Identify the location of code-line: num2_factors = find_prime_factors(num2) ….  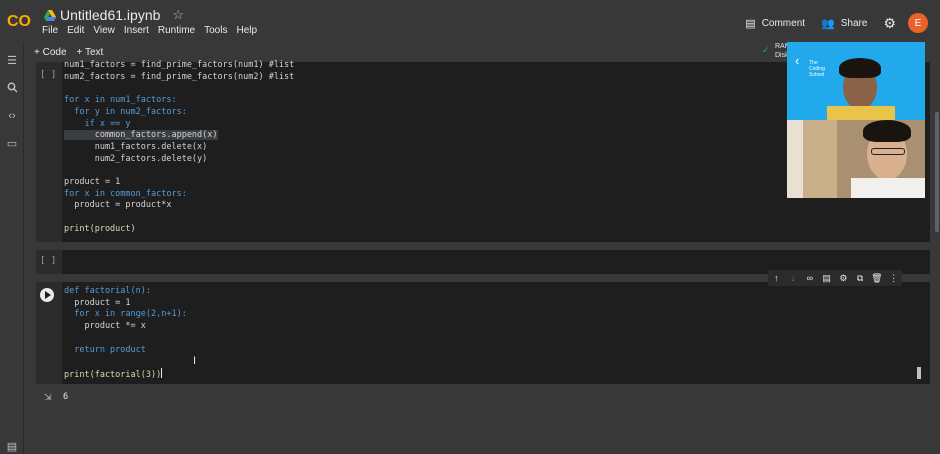
(179, 76).